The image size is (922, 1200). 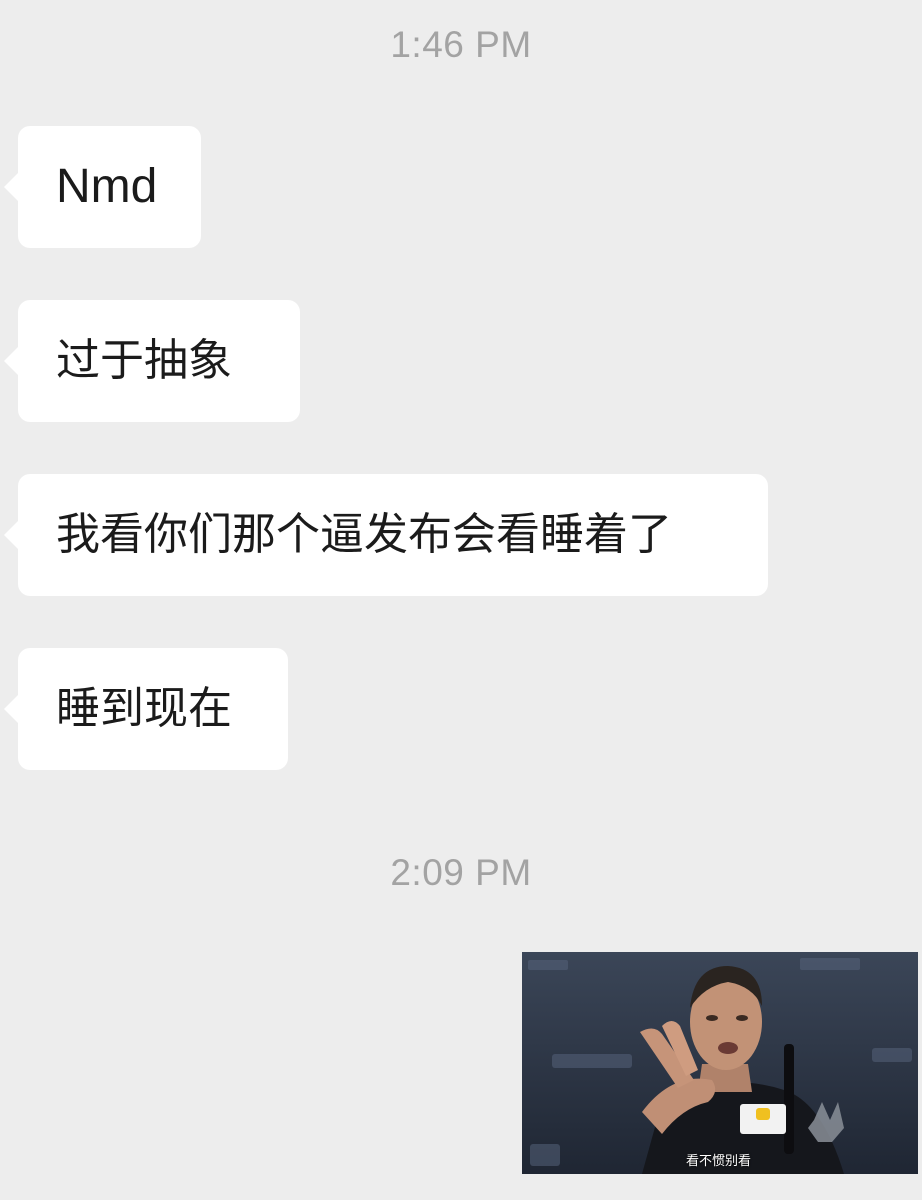 I want to click on sticker-caption: 看不惯别看, so click(x=719, y=1161).